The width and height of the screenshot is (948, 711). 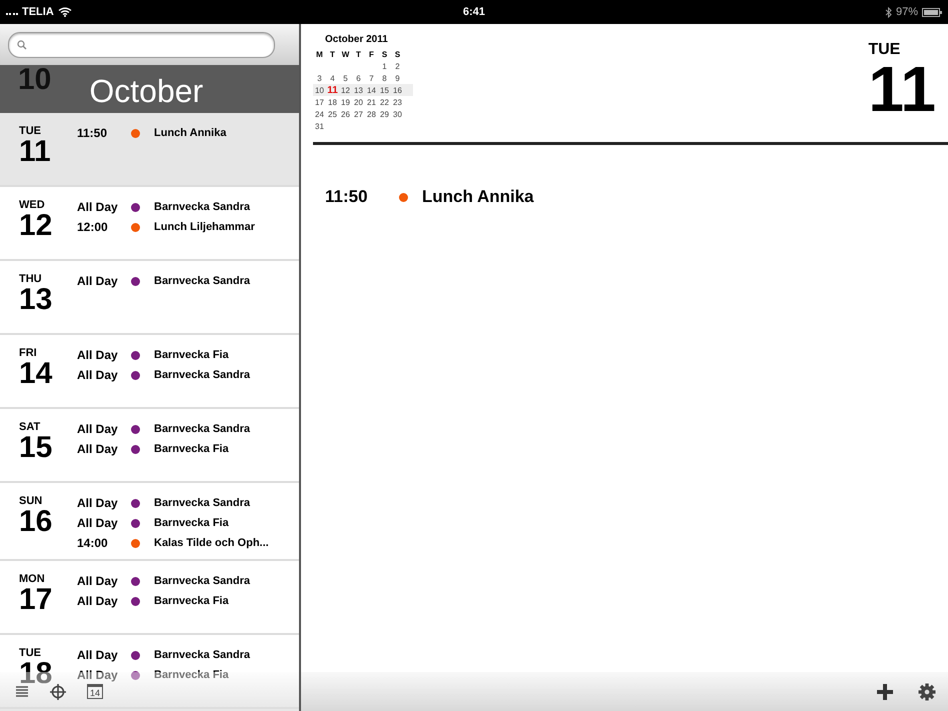 I want to click on event-title: Lunch Liljehammar, so click(x=204, y=227).